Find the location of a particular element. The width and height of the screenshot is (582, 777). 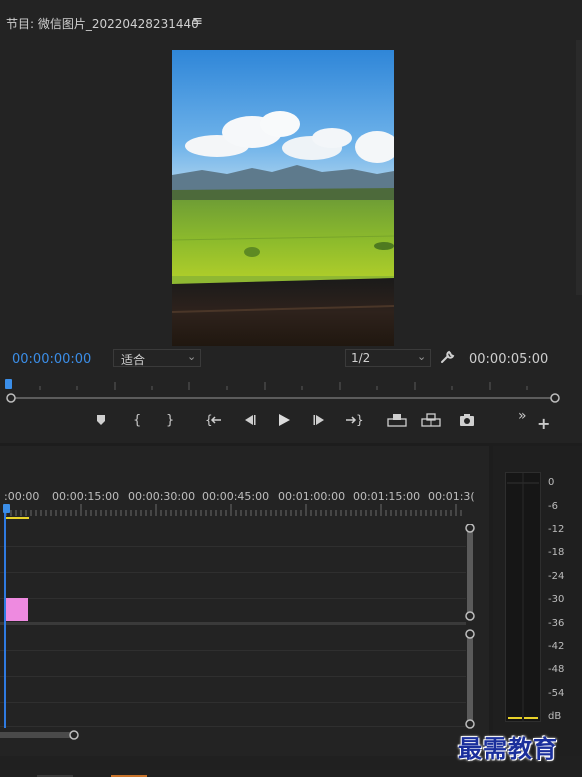

transport-controls: { } { } » + is located at coordinates (291, 423).